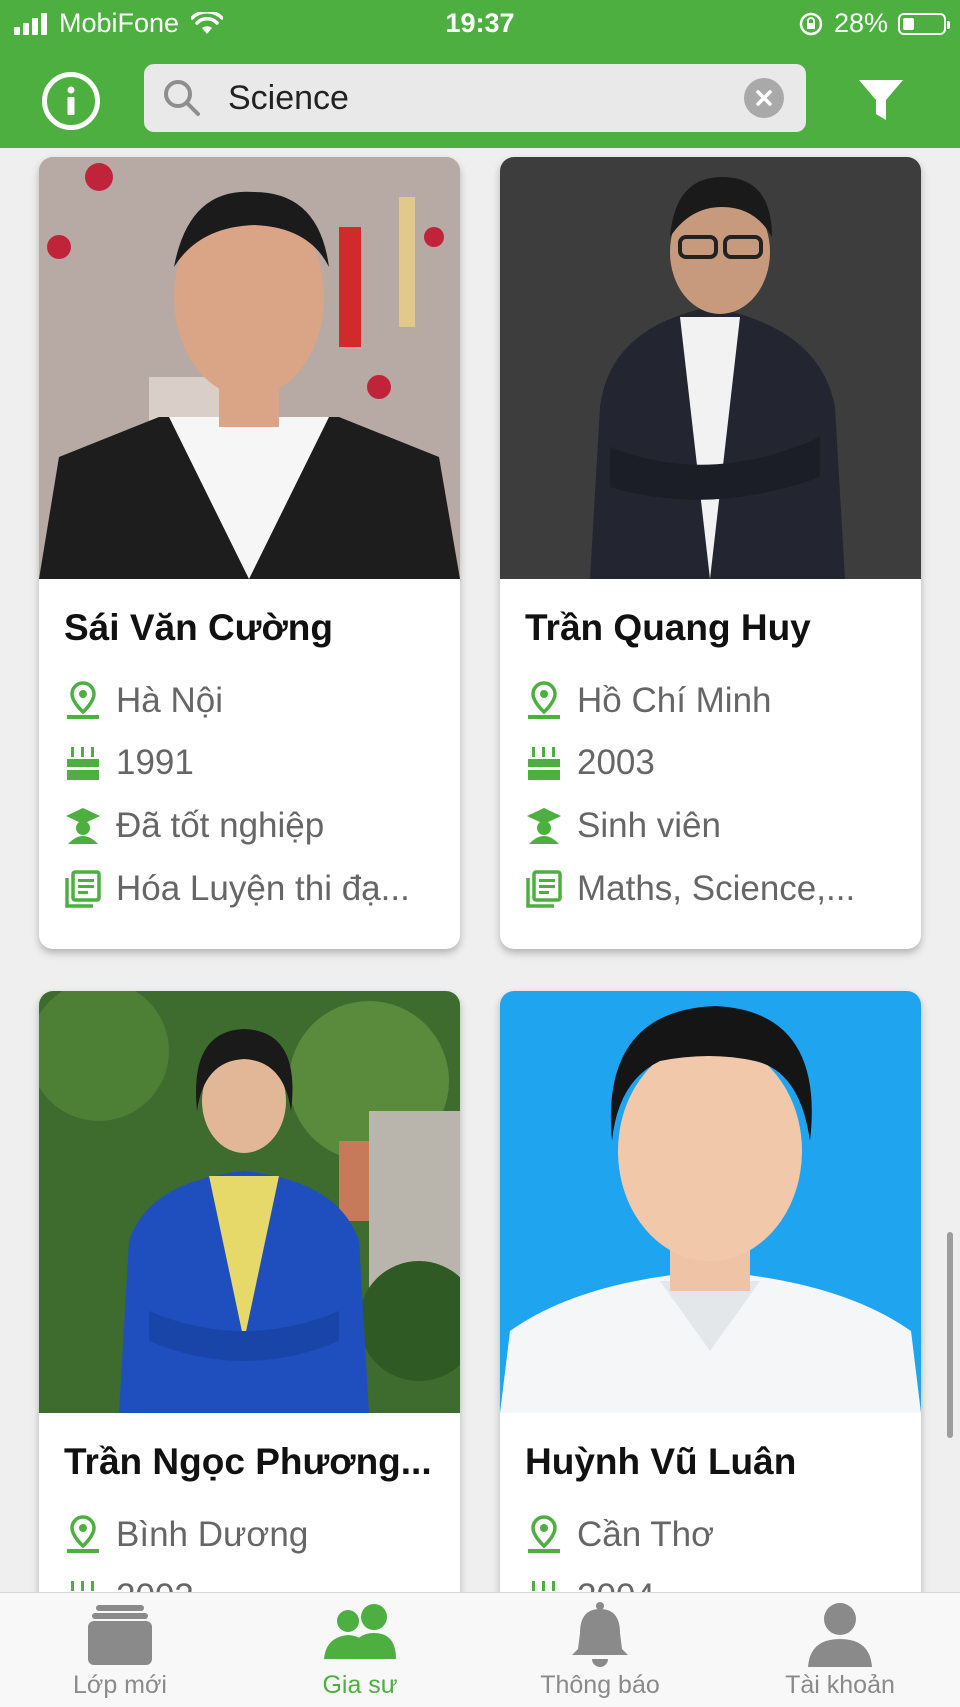 The height and width of the screenshot is (1707, 960). I want to click on account-icon, so click(840, 1635).